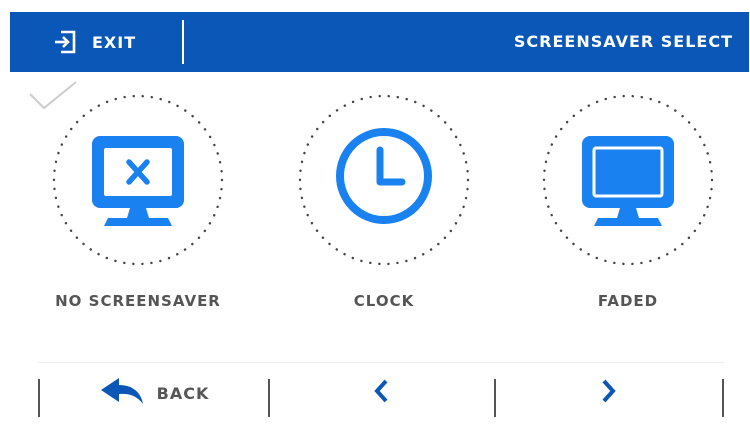 Image resolution: width=750 pixels, height=430 pixels. I want to click on option-faded, so click(628, 180).